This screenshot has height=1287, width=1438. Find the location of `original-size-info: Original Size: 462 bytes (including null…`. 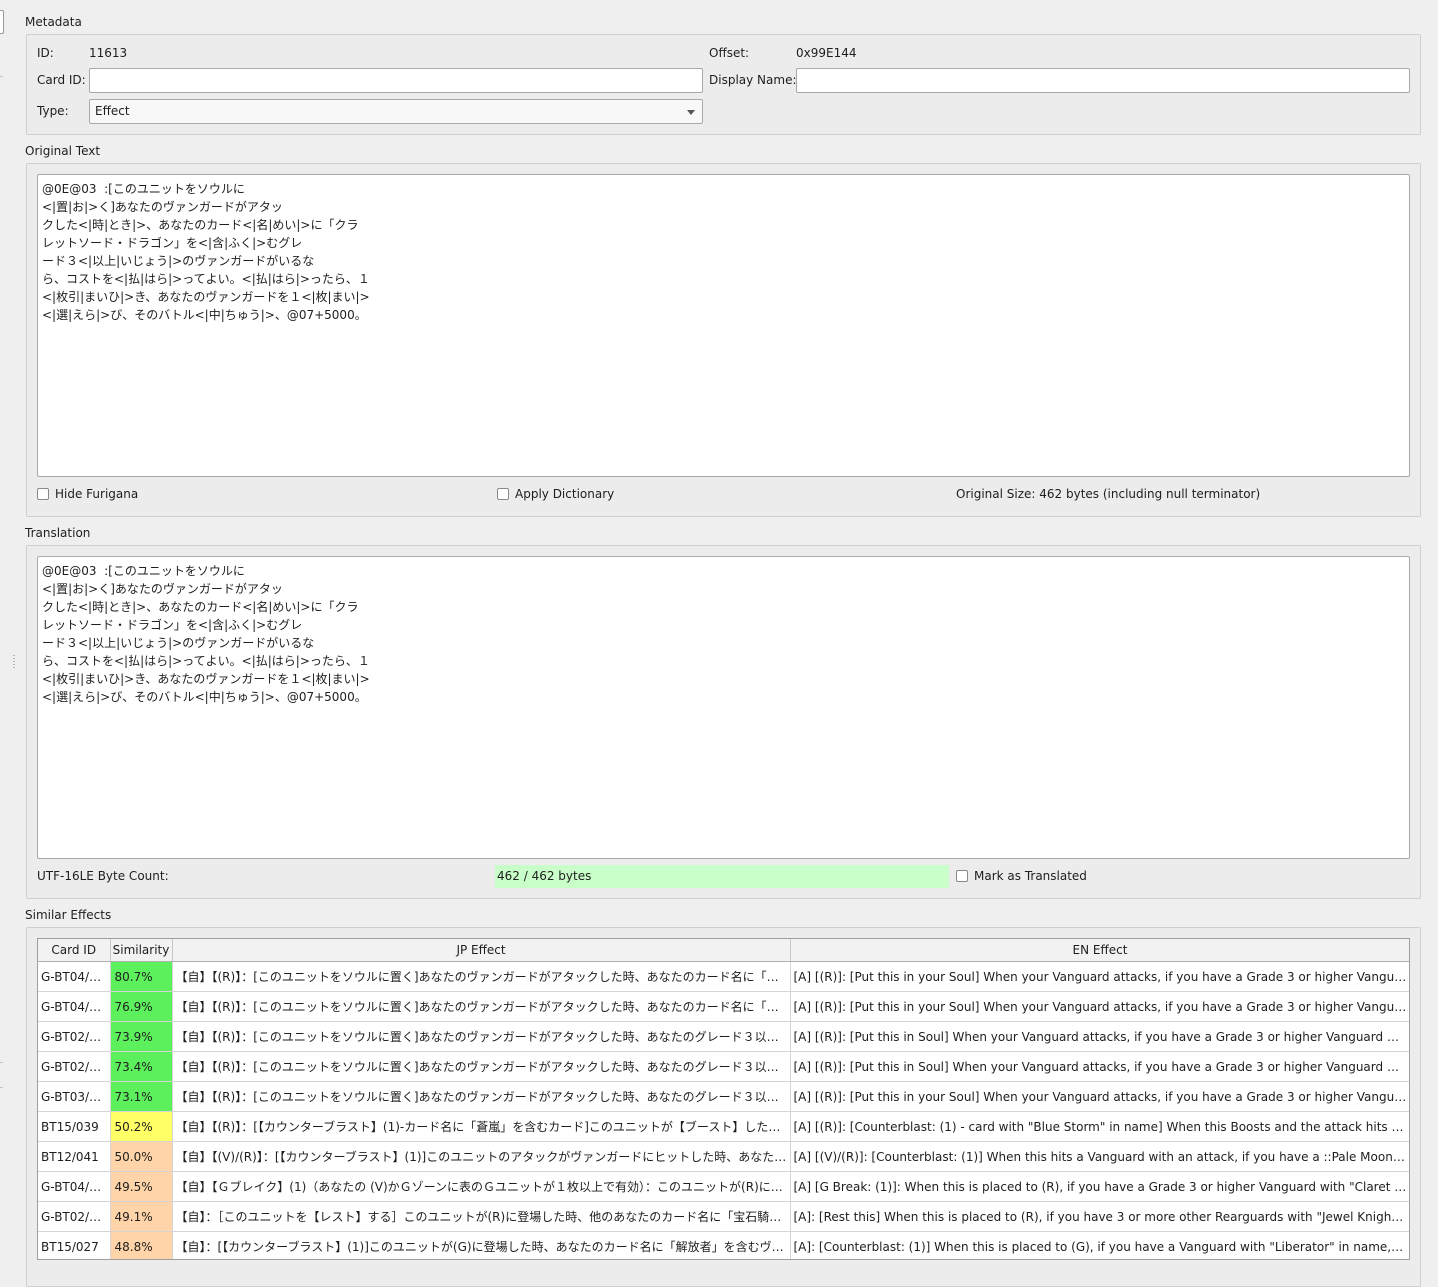

original-size-info: Original Size: 462 bytes (including null… is located at coordinates (1108, 494).